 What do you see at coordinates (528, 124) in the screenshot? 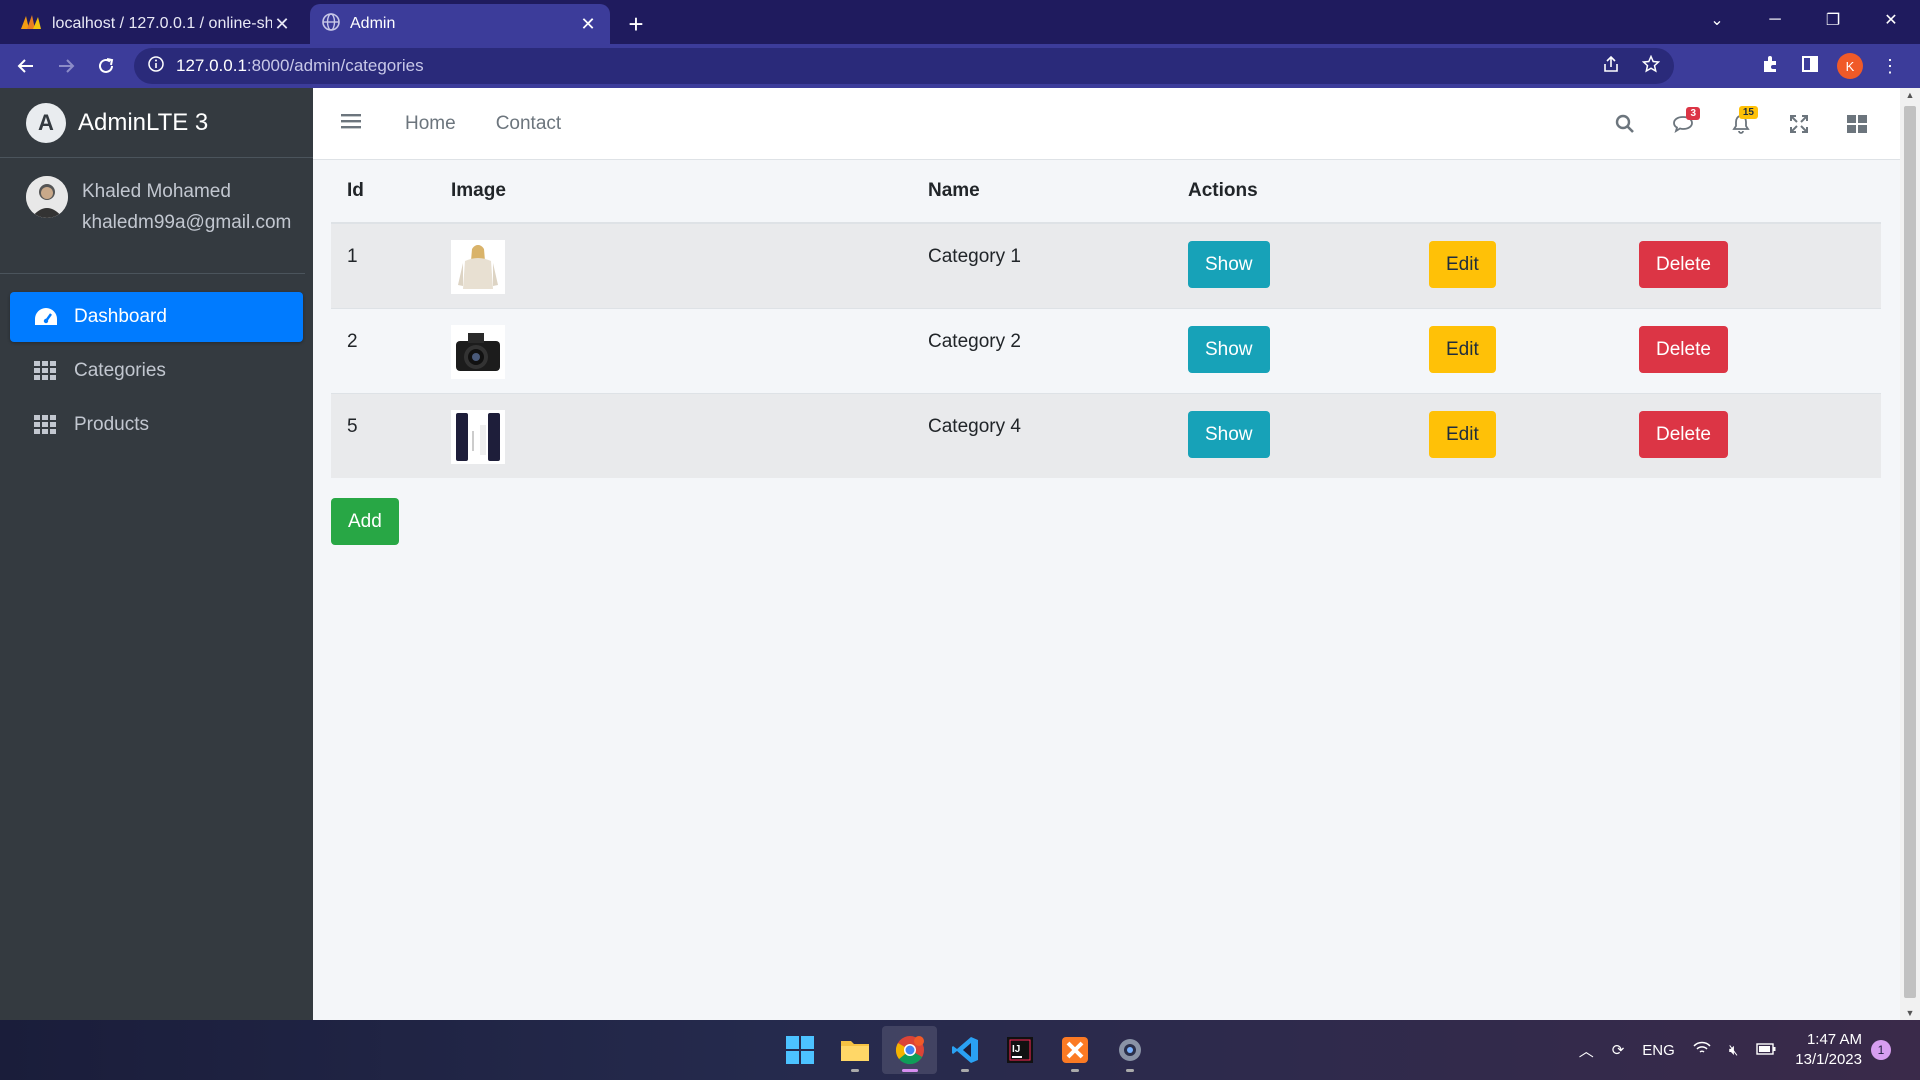
I see `nav-link-contact: Contact` at bounding box center [528, 124].